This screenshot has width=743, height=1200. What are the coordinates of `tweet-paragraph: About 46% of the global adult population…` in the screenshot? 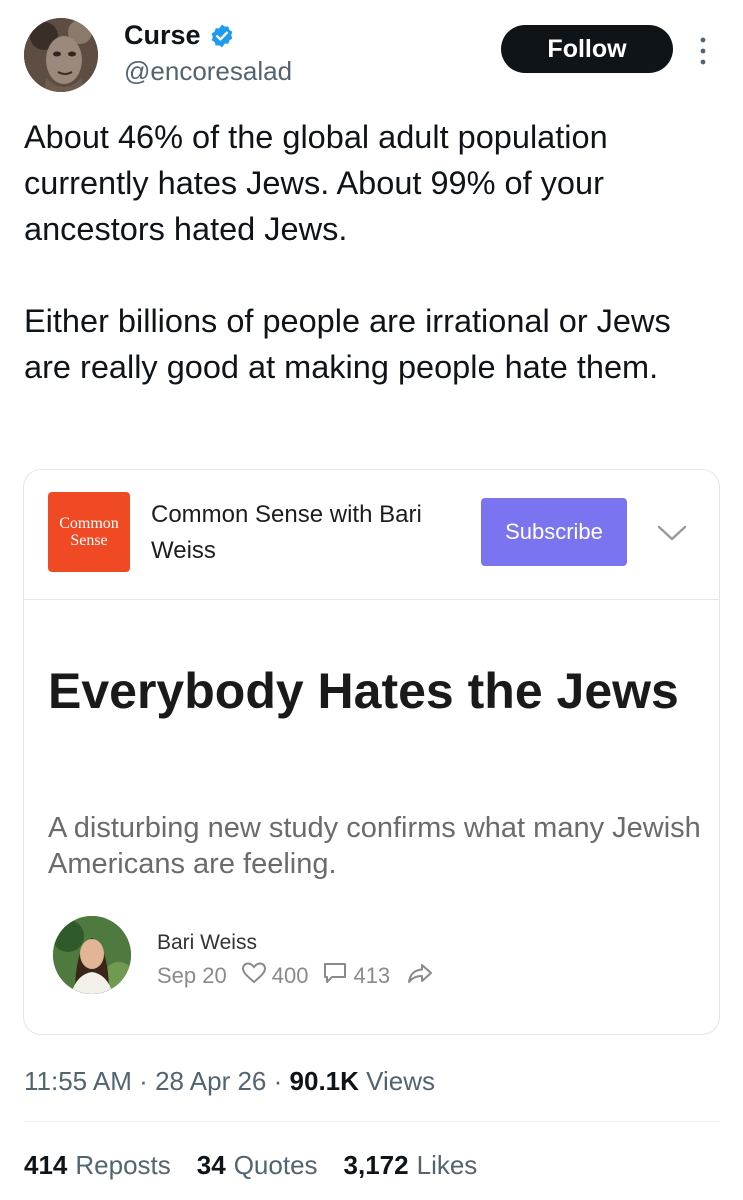 It's located at (316, 183).